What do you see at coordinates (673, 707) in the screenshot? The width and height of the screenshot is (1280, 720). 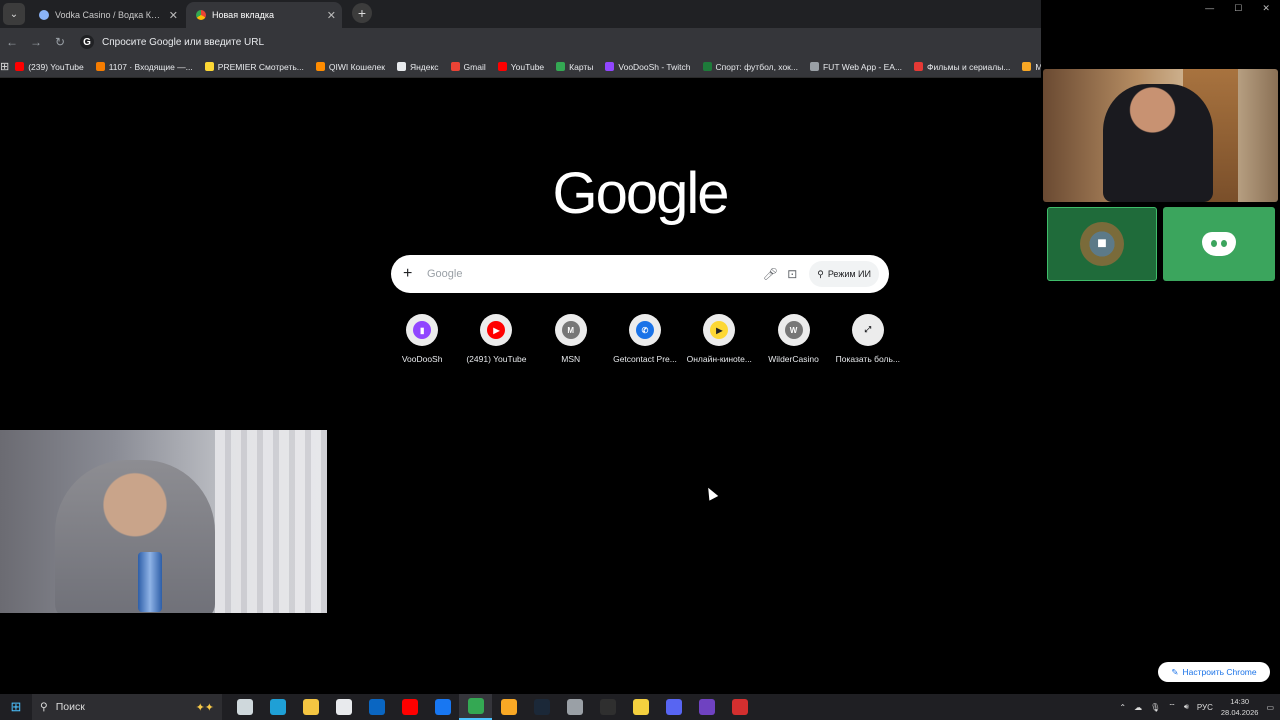 I see `discord-icon` at bounding box center [673, 707].